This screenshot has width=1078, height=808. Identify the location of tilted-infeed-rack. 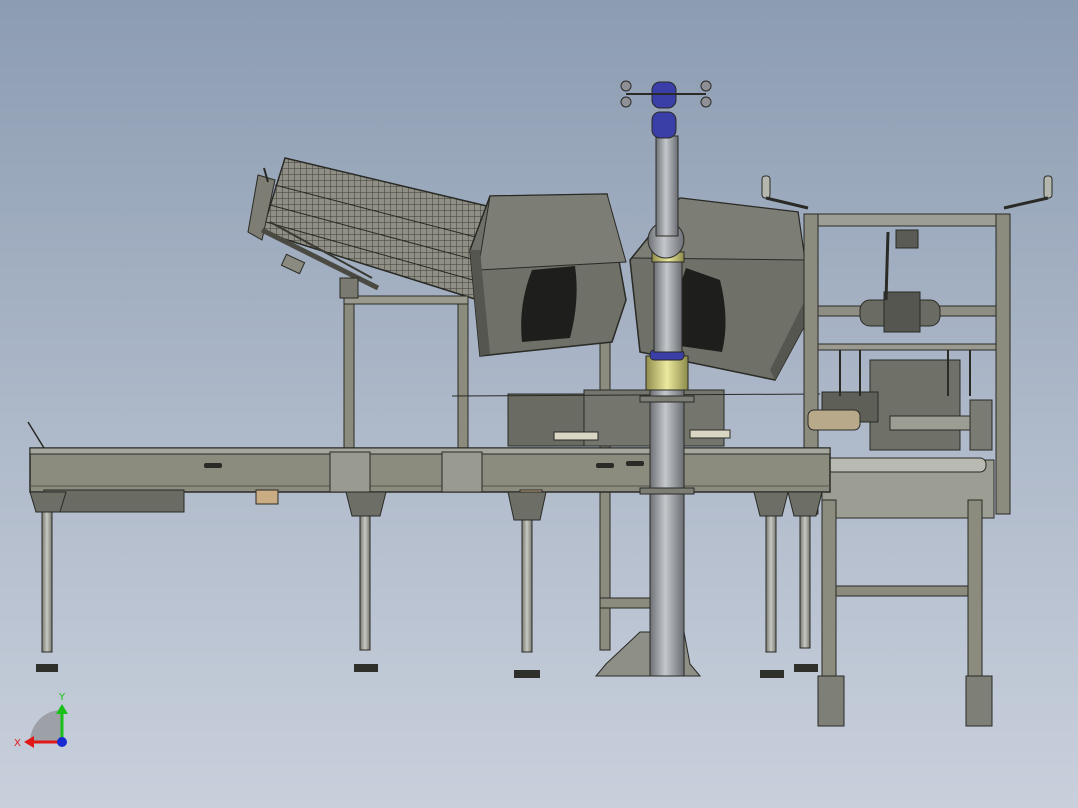
(371, 229).